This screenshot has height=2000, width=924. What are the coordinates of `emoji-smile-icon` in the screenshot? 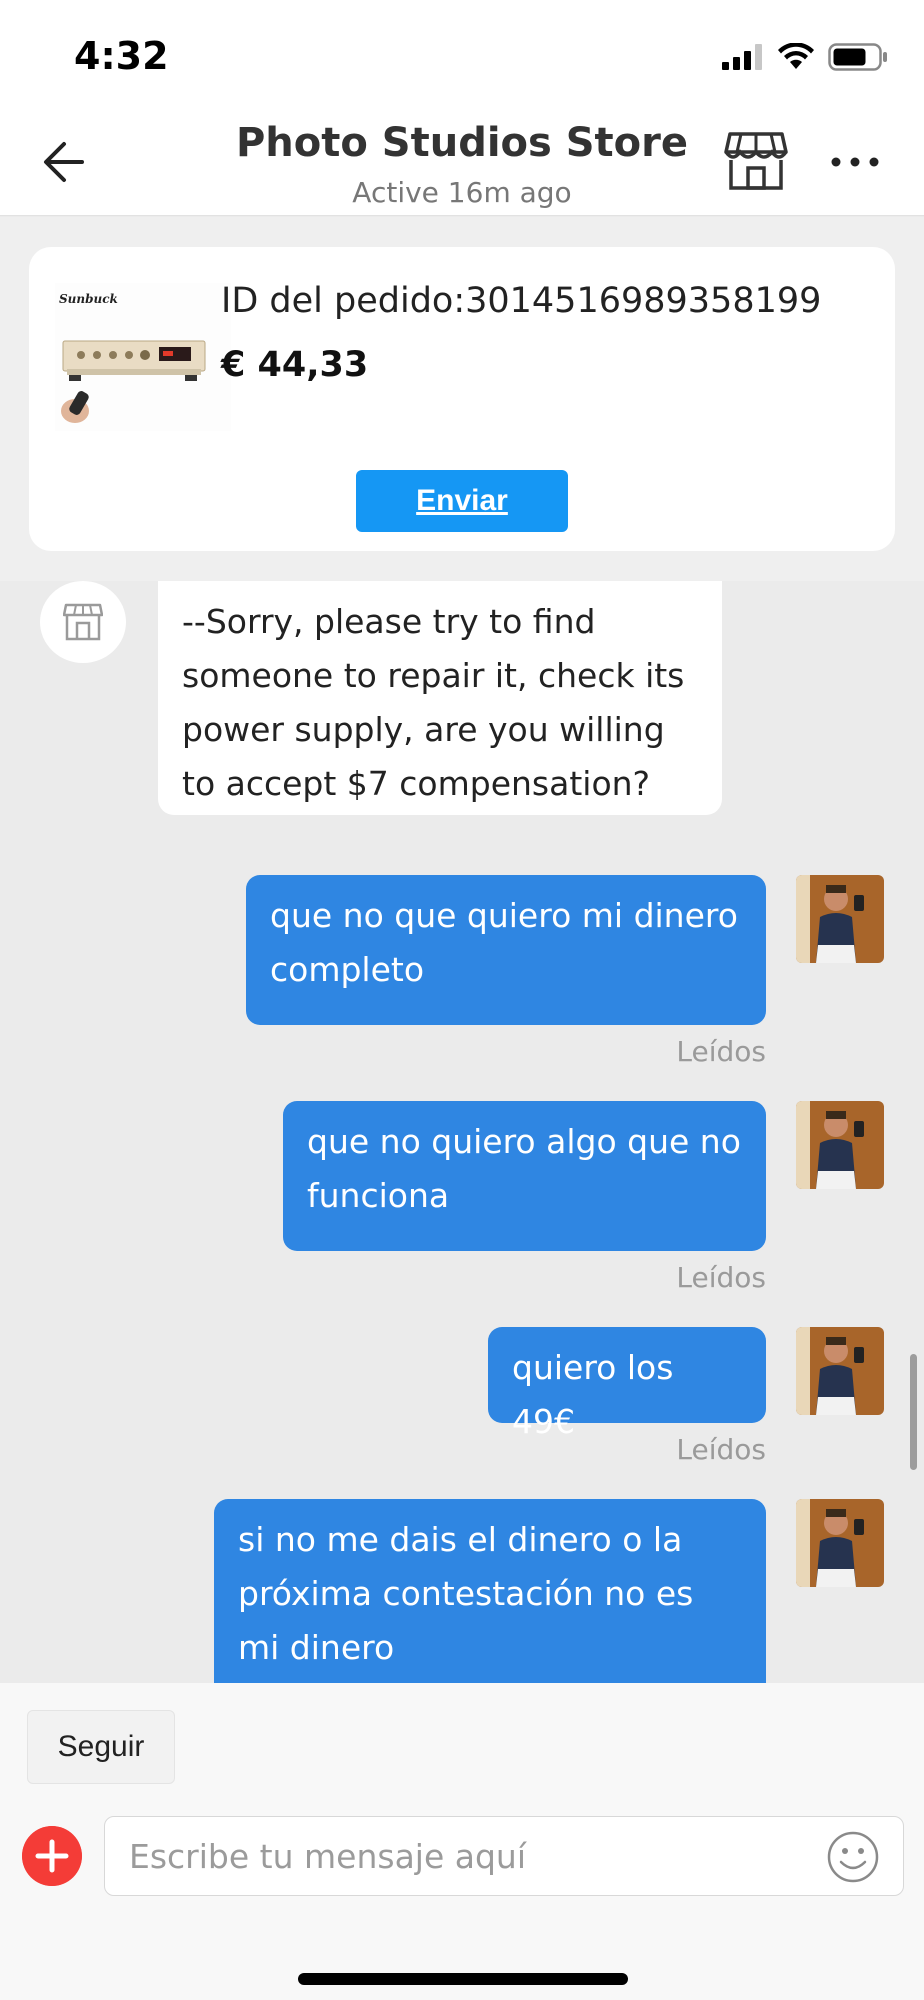 It's located at (853, 1857).